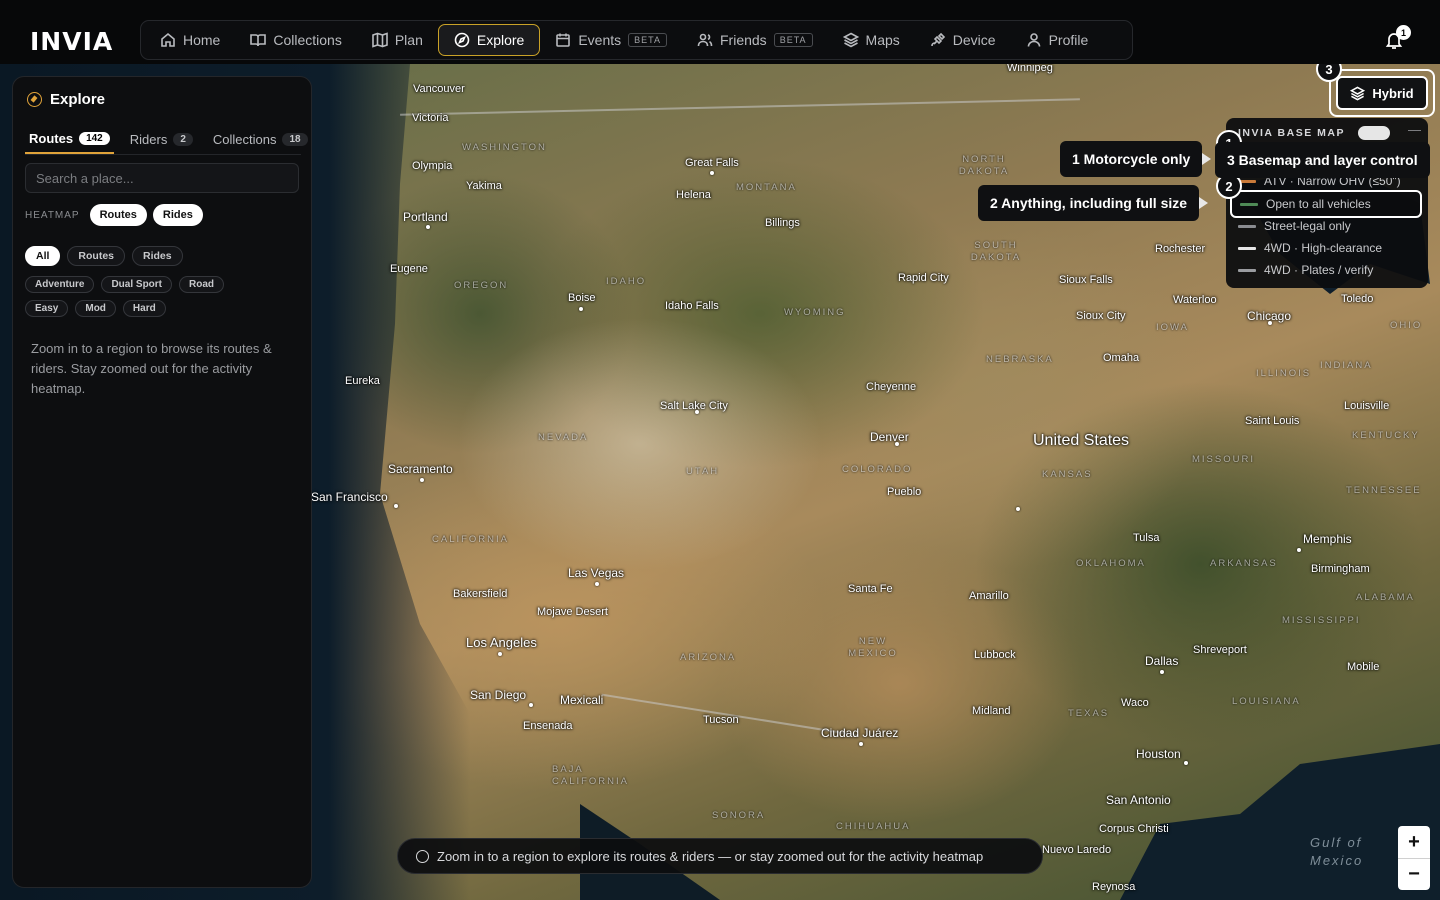 The image size is (1440, 900). Describe the element at coordinates (1307, 226) in the screenshot. I see `legend-label: Street-legal only` at that location.